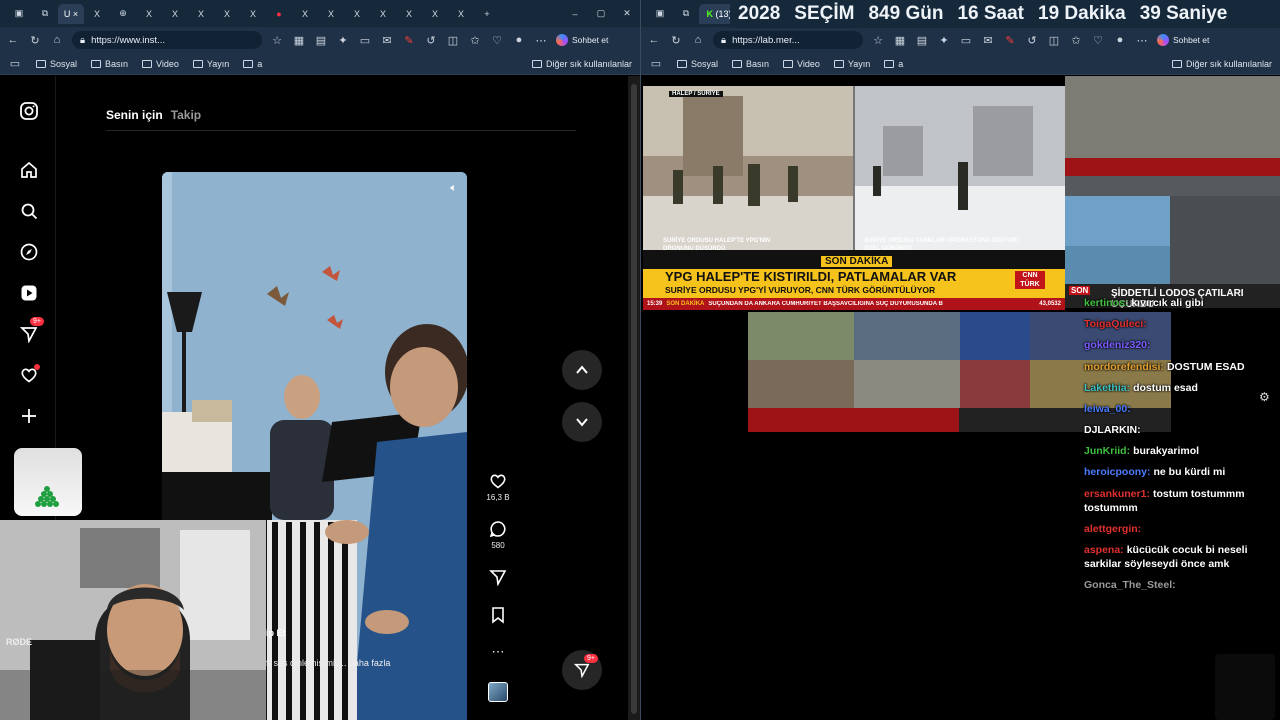  Describe the element at coordinates (1112, 529) in the screenshot. I see `chat-username: alettgergin:` at that location.